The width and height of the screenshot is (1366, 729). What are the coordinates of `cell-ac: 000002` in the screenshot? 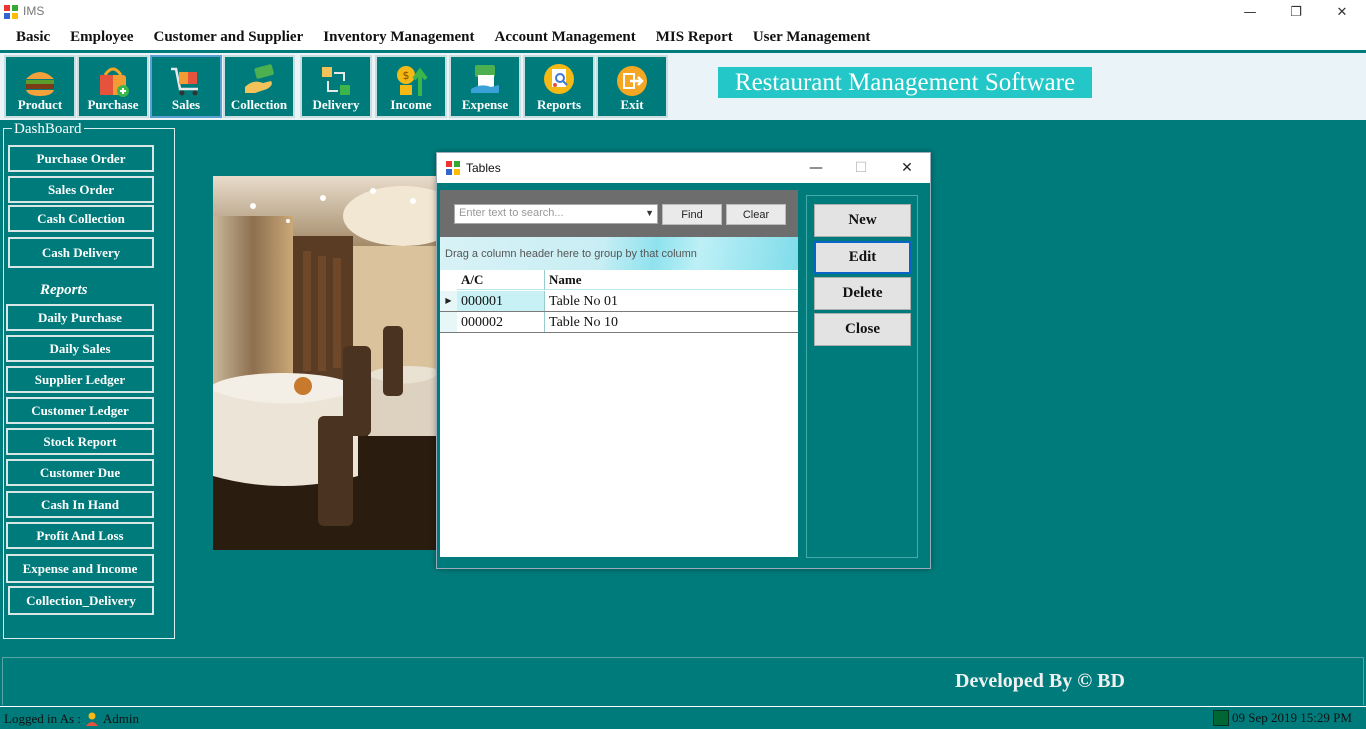 It's located at (501, 322).